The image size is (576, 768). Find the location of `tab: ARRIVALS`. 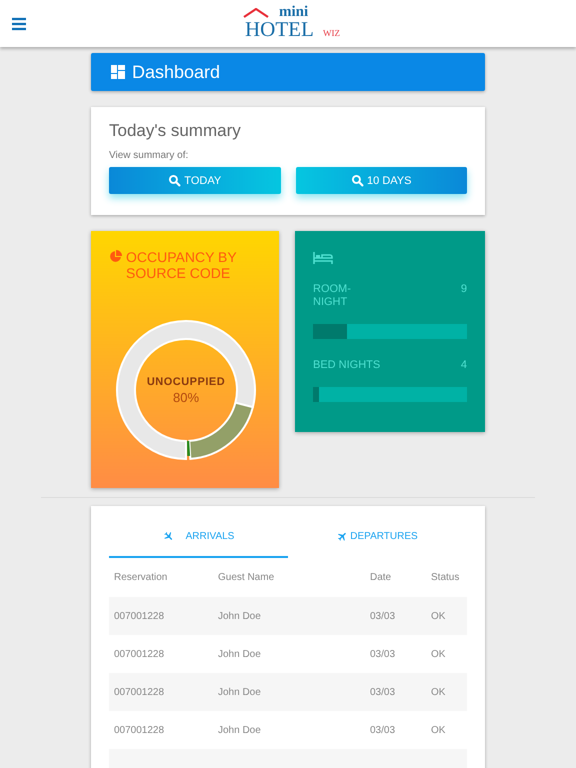

tab: ARRIVALS is located at coordinates (198, 544).